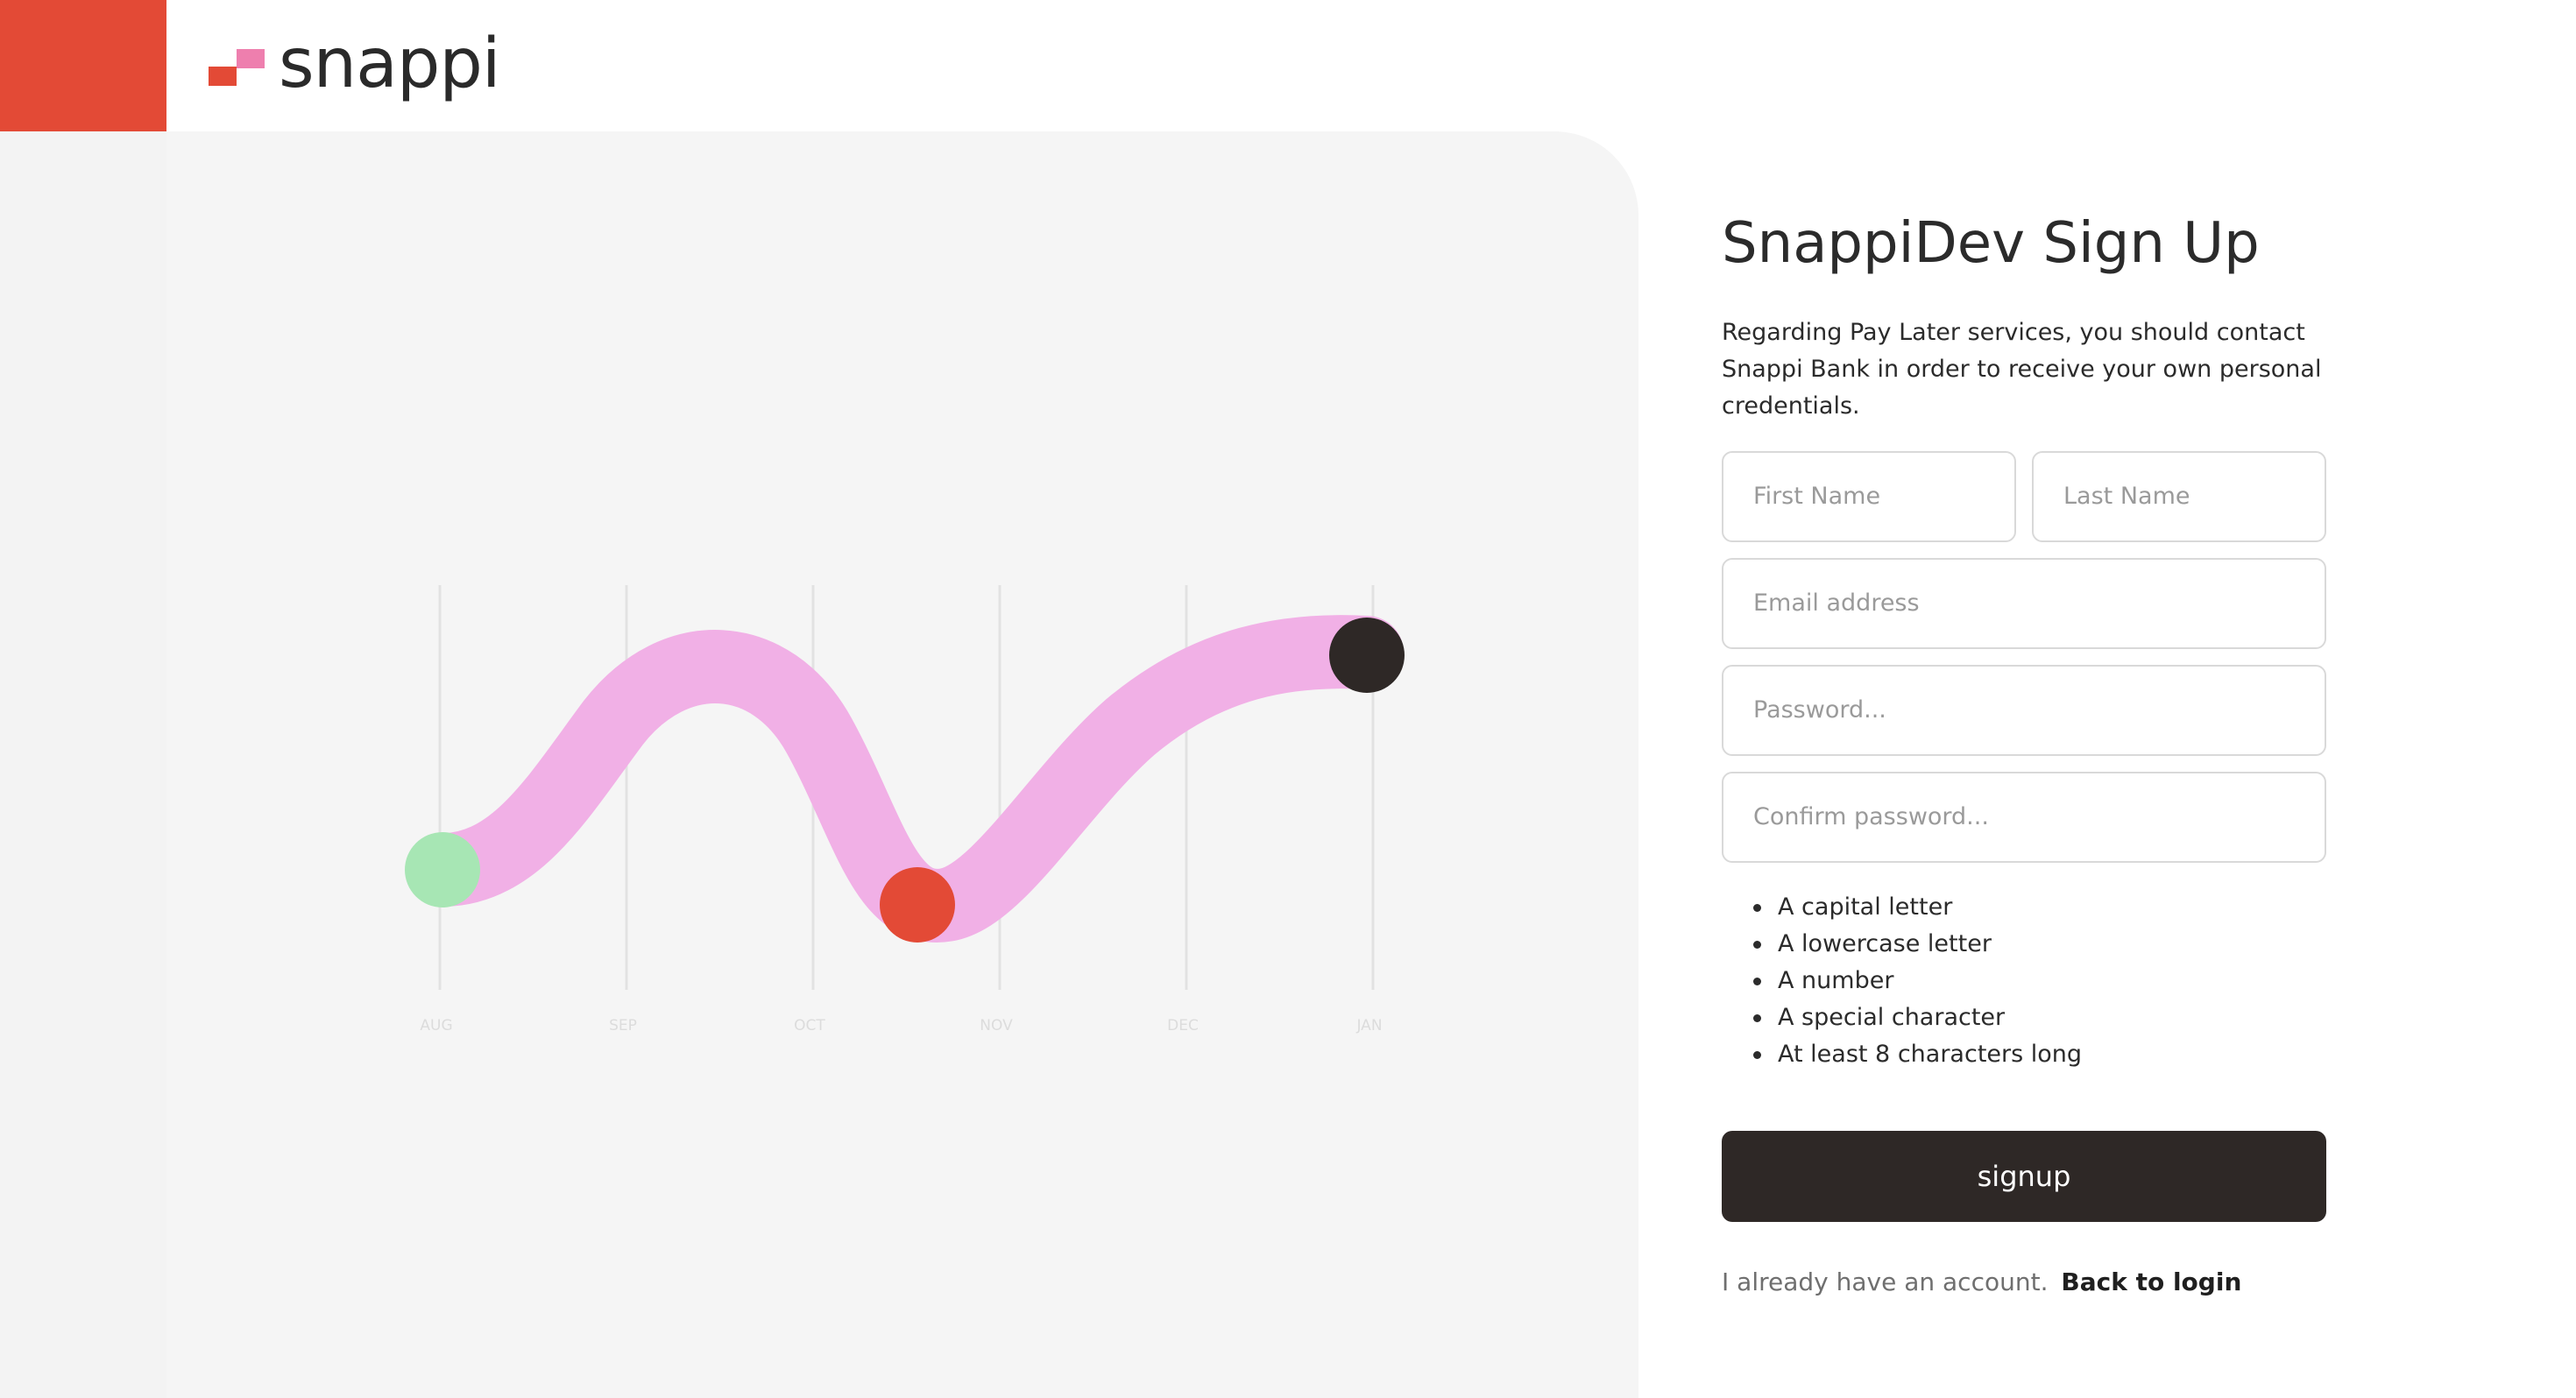  What do you see at coordinates (1183, 1025) in the screenshot?
I see `month-label-dec: DEC` at bounding box center [1183, 1025].